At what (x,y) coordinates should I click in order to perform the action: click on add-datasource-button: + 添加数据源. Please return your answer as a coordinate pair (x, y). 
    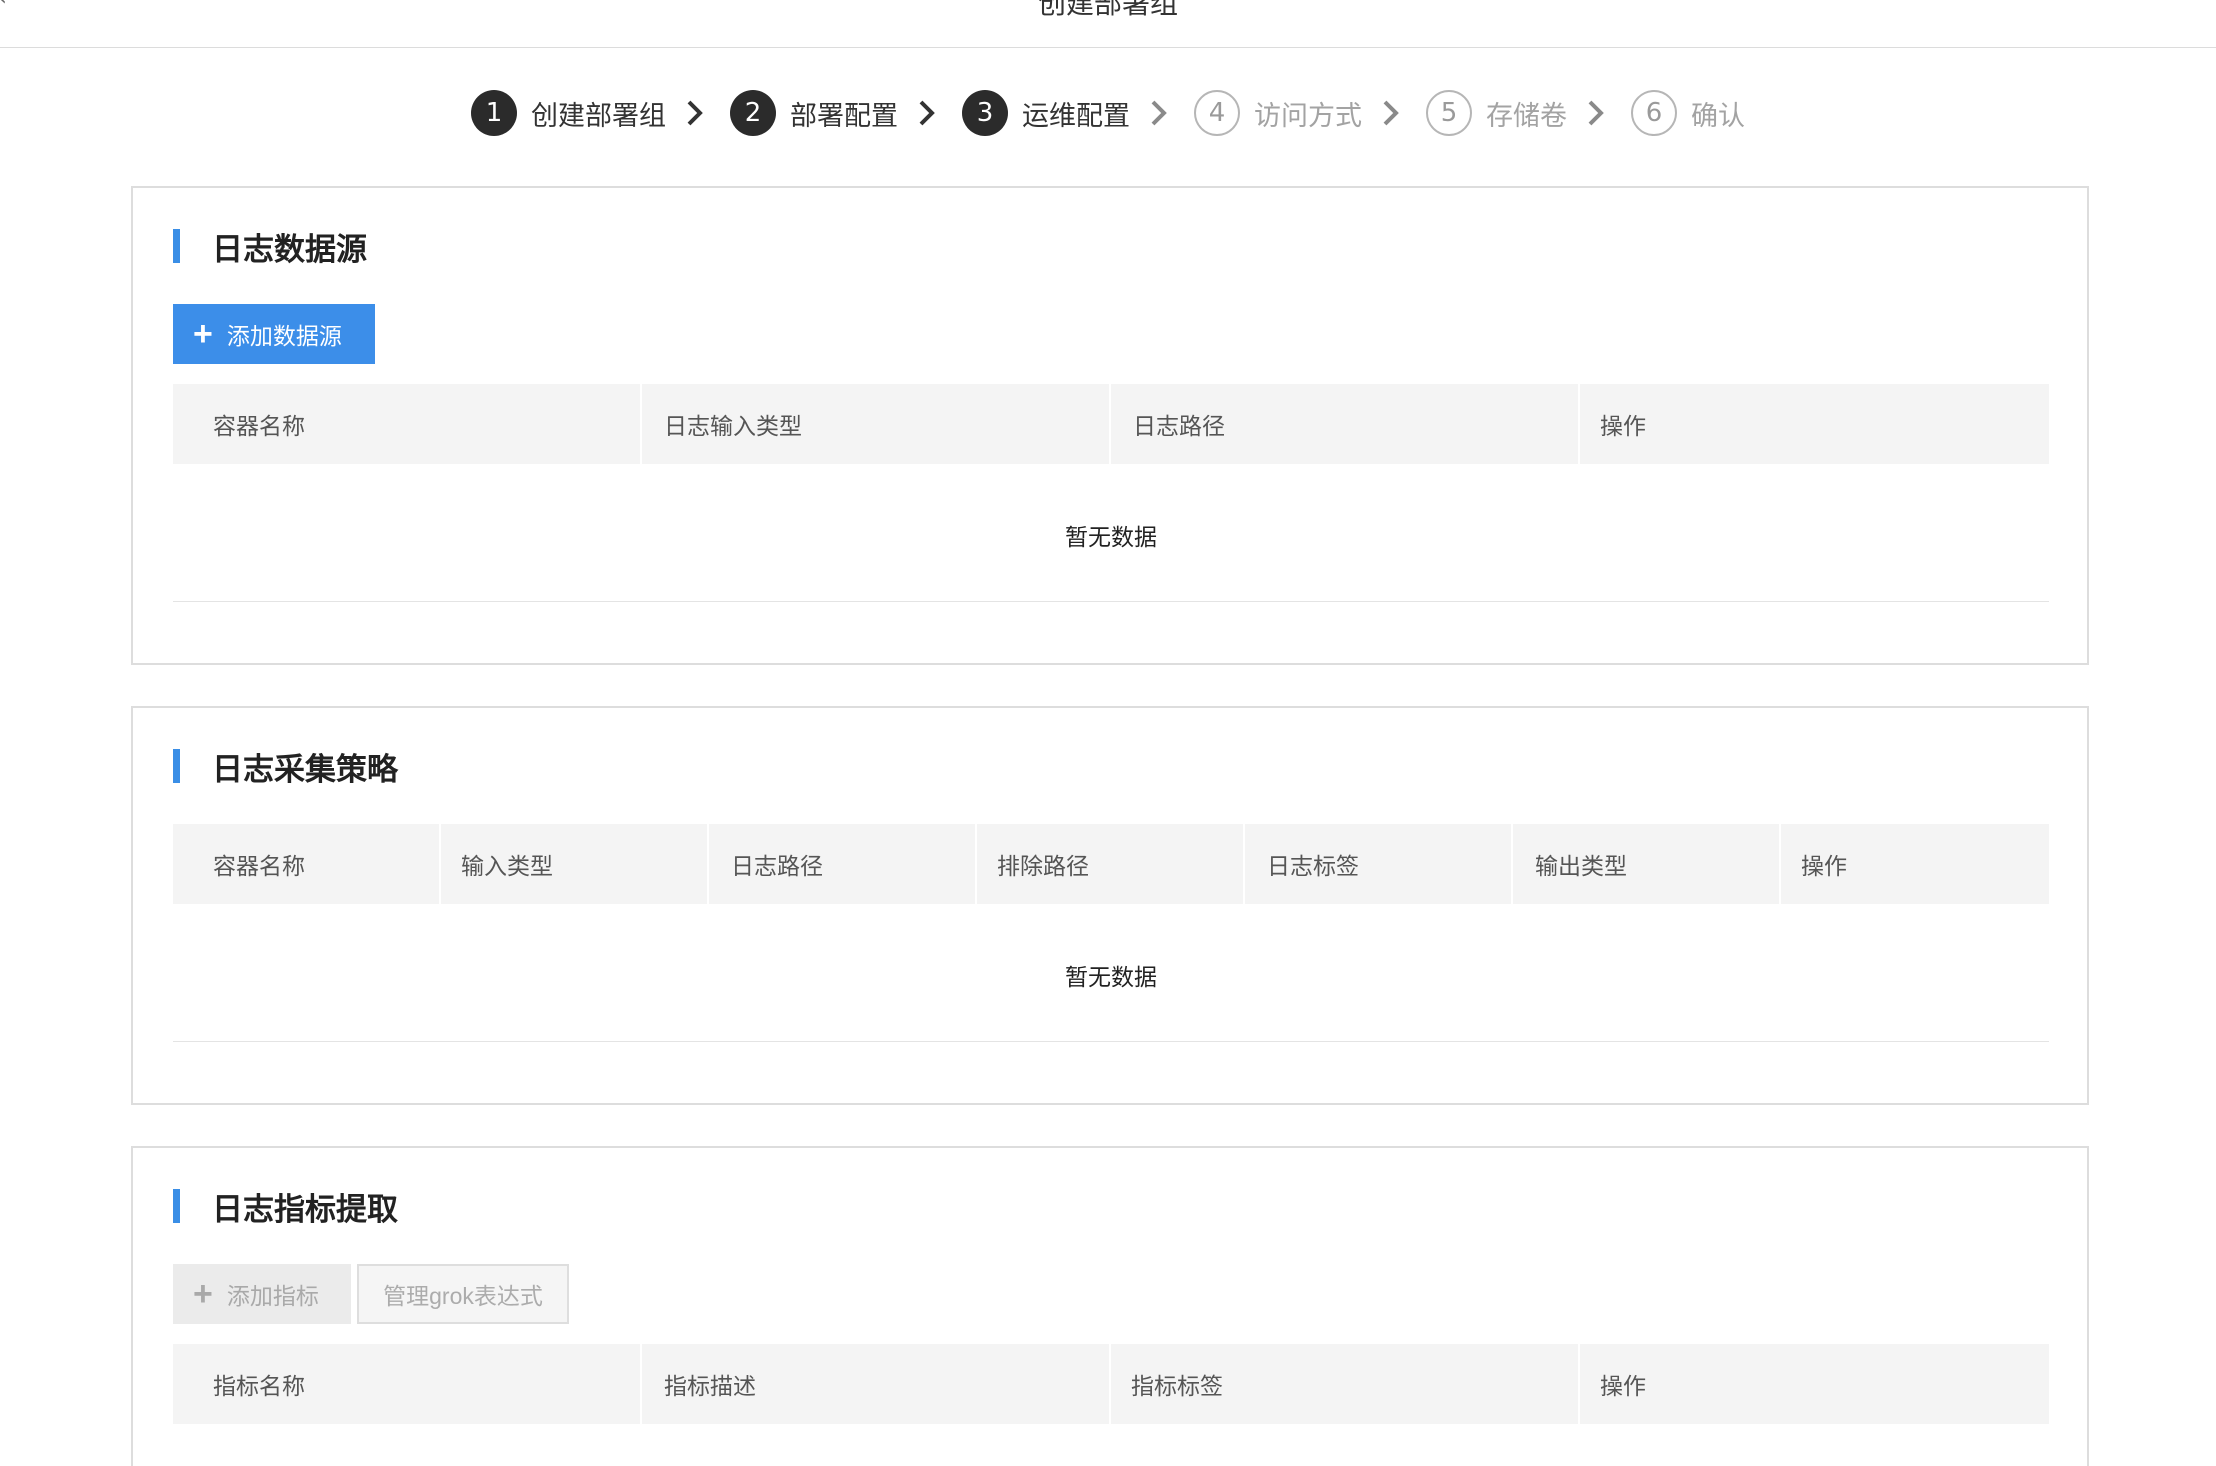
    Looking at the image, I should click on (274, 334).